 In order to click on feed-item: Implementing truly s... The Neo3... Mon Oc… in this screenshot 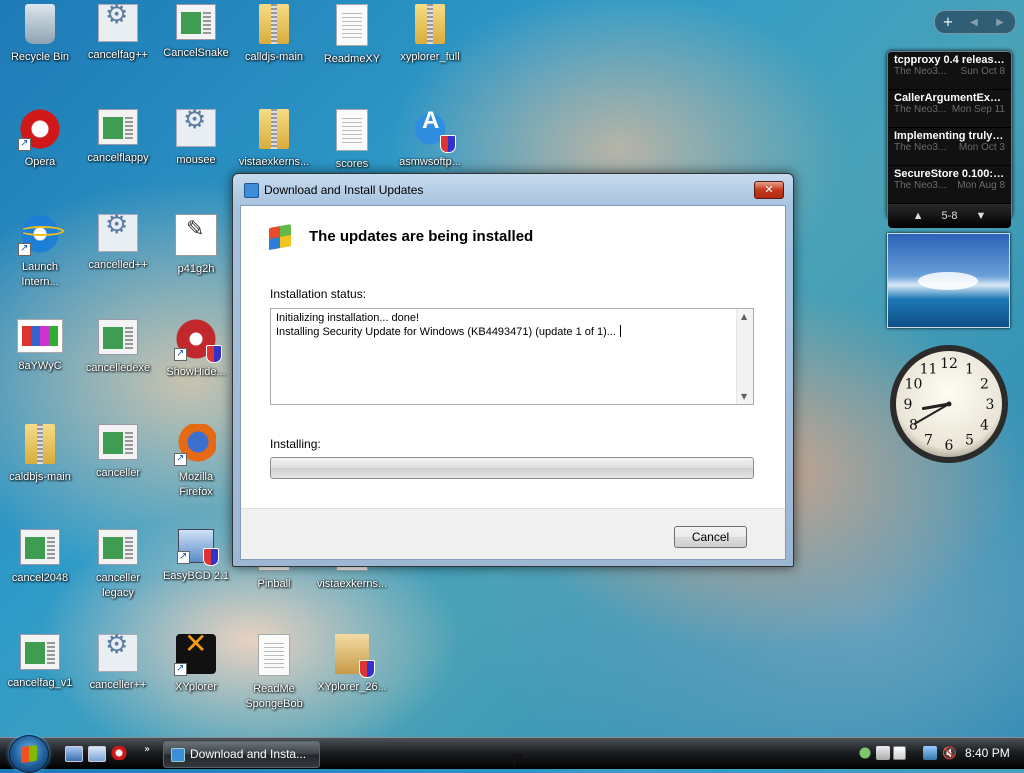, I will do `click(949, 147)`.